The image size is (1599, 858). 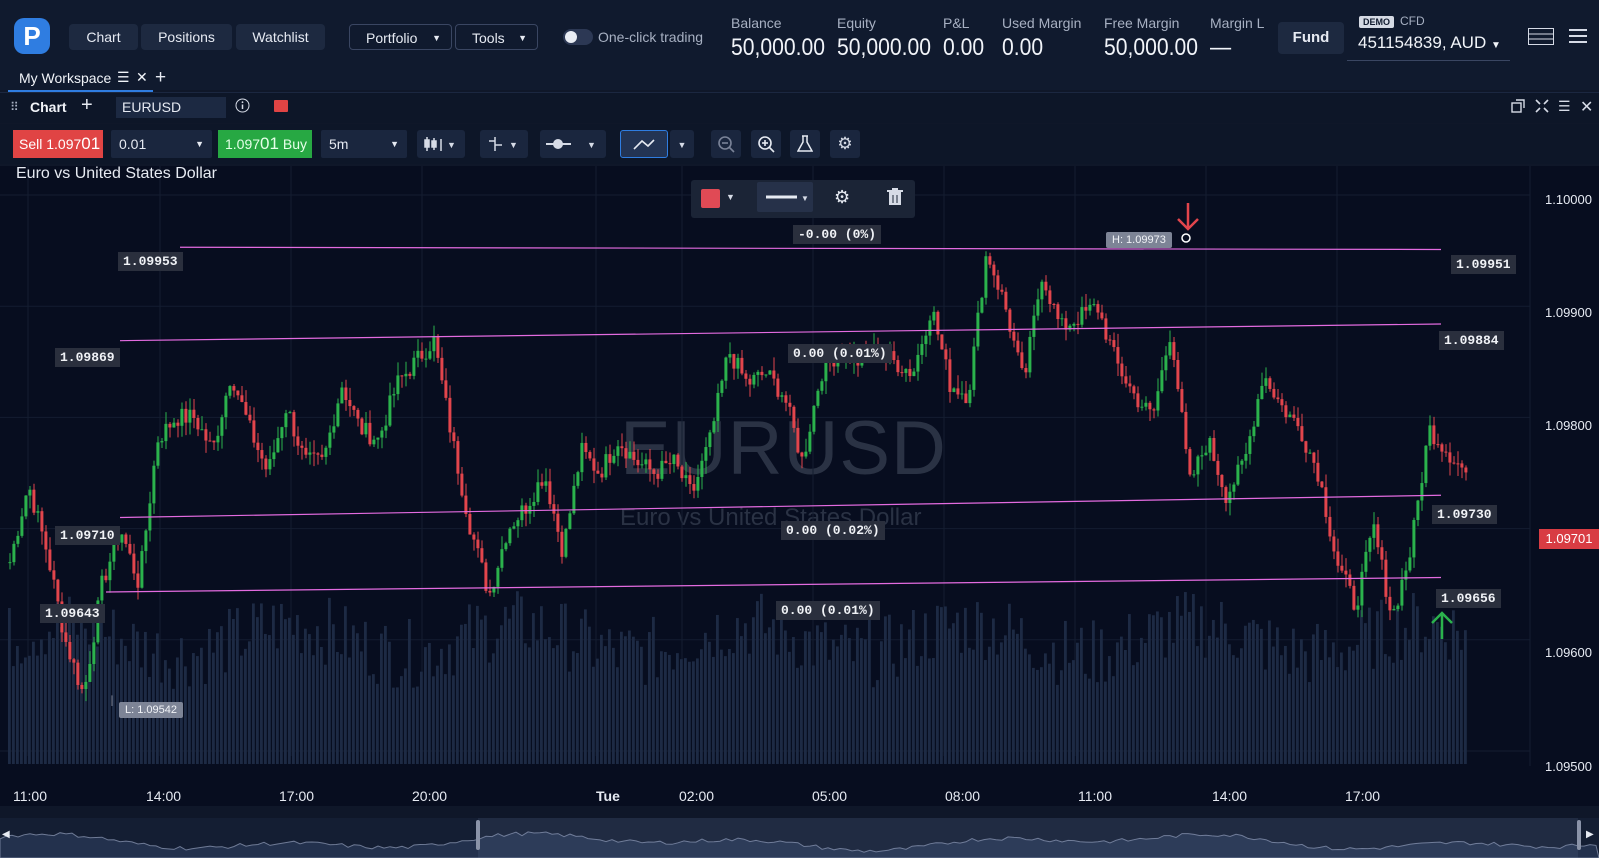 What do you see at coordinates (80, 80) in the screenshot?
I see `workspace-tab: My Workspace ☰ ✕` at bounding box center [80, 80].